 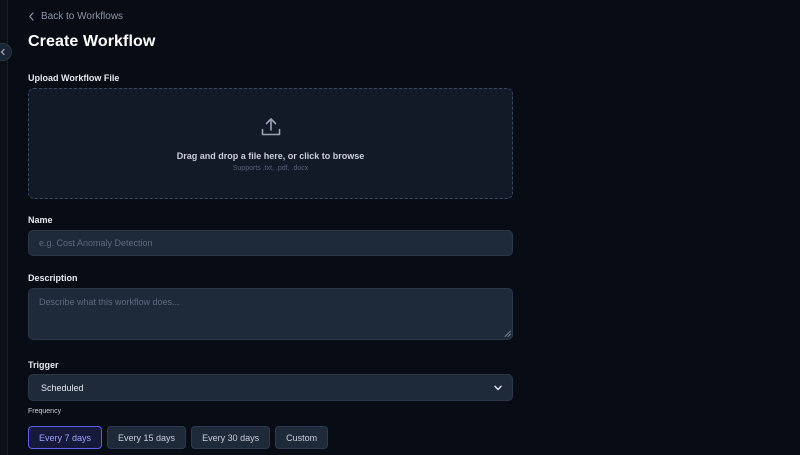 I want to click on page-title: Create Workflow, so click(x=92, y=41).